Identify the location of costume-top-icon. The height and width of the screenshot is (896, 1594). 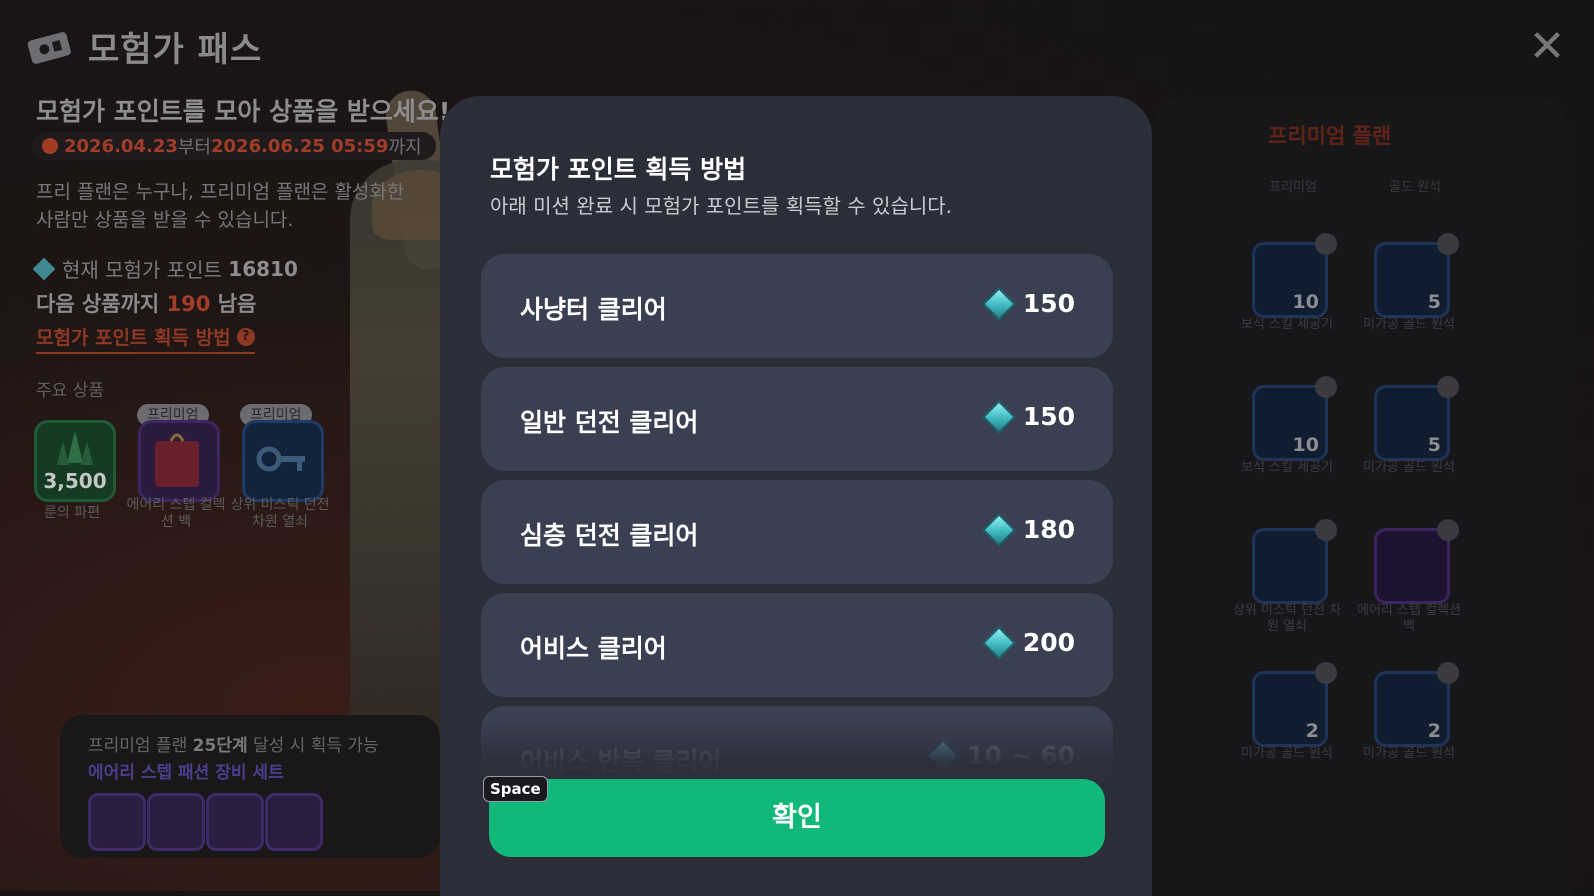
(176, 822).